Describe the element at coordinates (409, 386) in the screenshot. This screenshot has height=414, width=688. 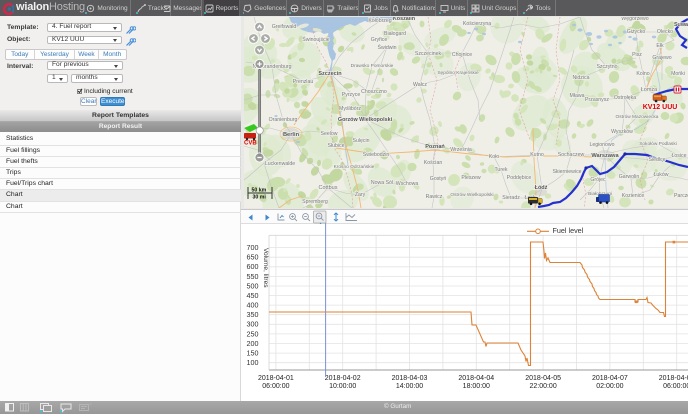
I see `svg-text: 14:00:00` at that location.